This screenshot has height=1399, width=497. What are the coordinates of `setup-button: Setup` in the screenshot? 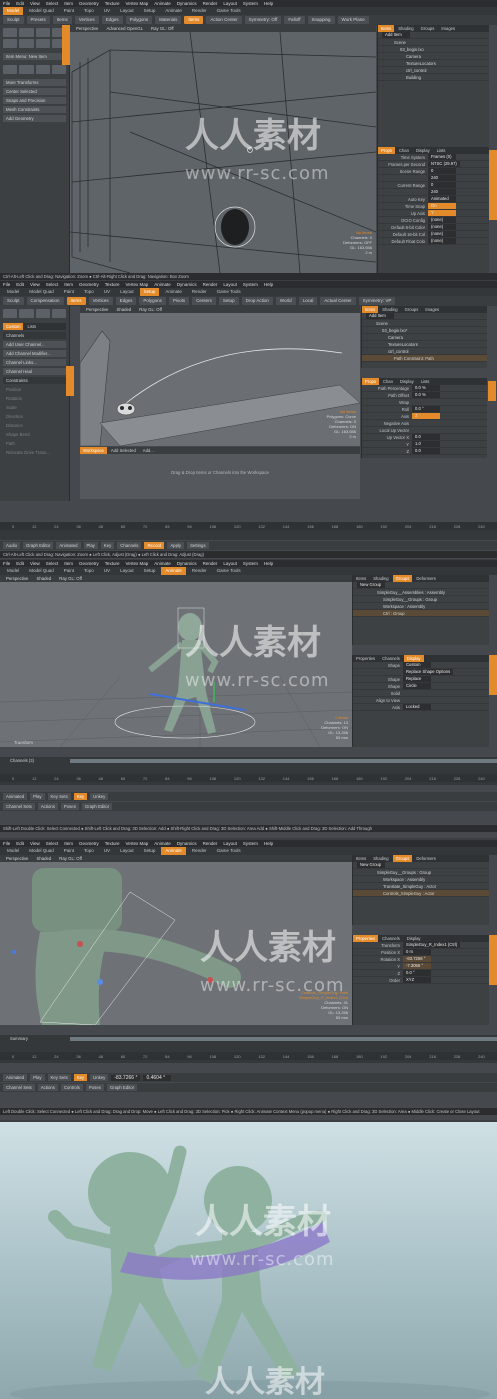 It's located at (228, 301).